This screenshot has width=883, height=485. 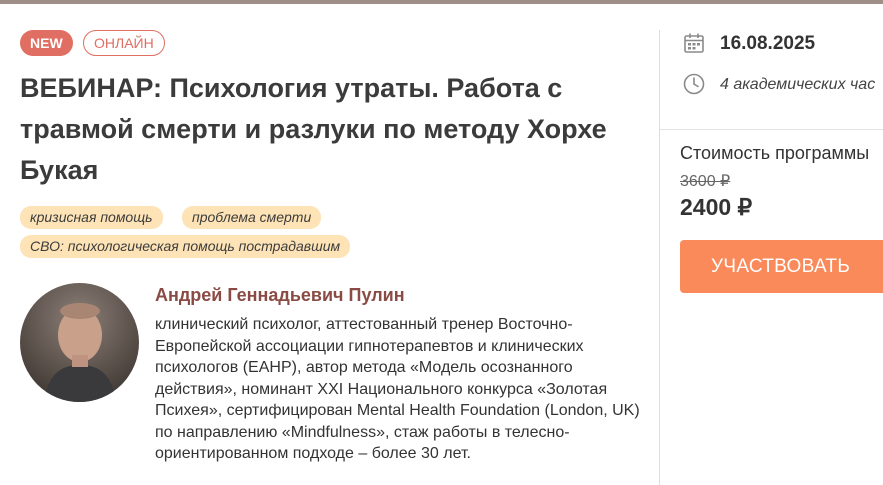 I want to click on author-photo, so click(x=80, y=352).